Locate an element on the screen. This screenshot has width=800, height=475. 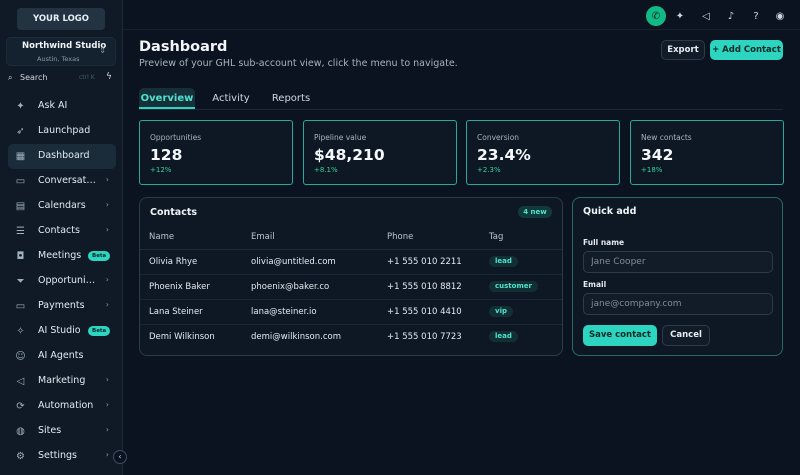
contact-tag: lead is located at coordinates (503, 336).